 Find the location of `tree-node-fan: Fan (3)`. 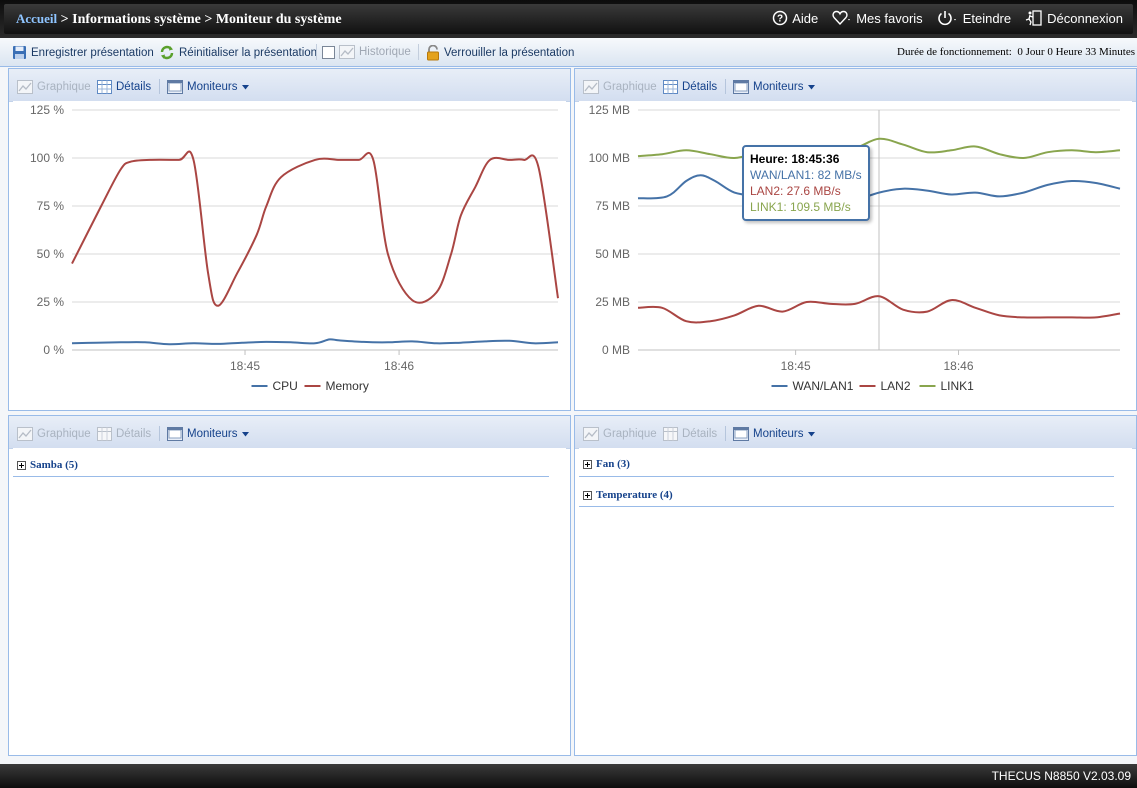

tree-node-fan: Fan (3) is located at coordinates (606, 464).